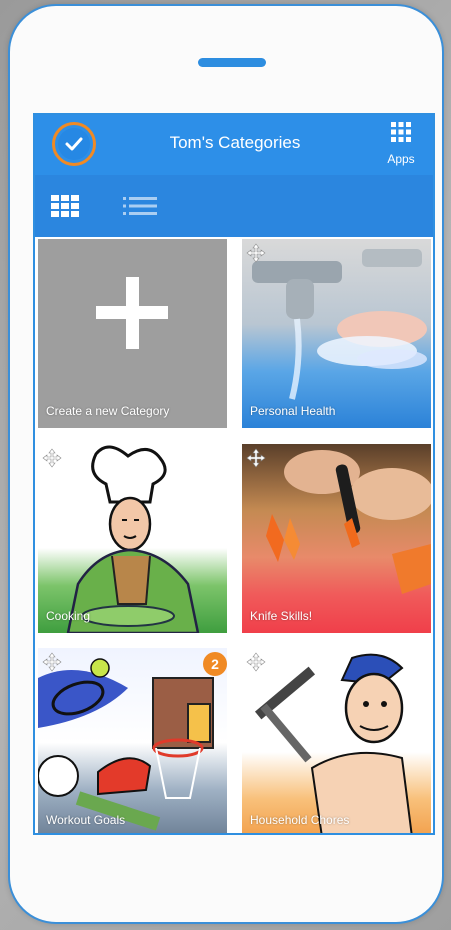 This screenshot has height=930, width=451. I want to click on top-bar: Tom's Categories Apps, so click(234, 145).